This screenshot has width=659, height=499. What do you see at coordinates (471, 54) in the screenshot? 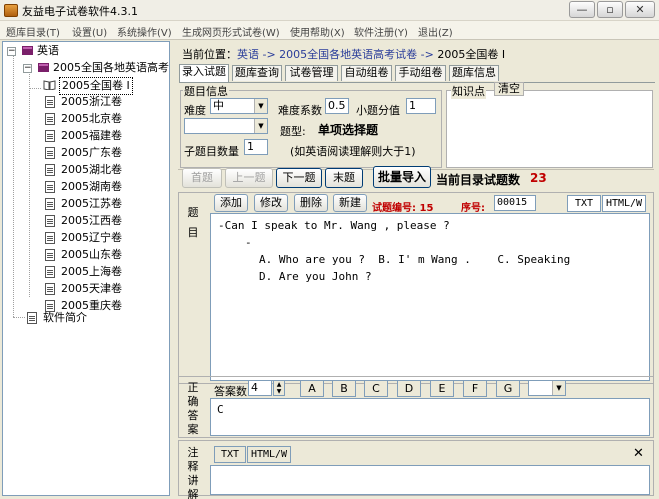
I see `breadcrumb-current: 2005全国卷 I` at bounding box center [471, 54].